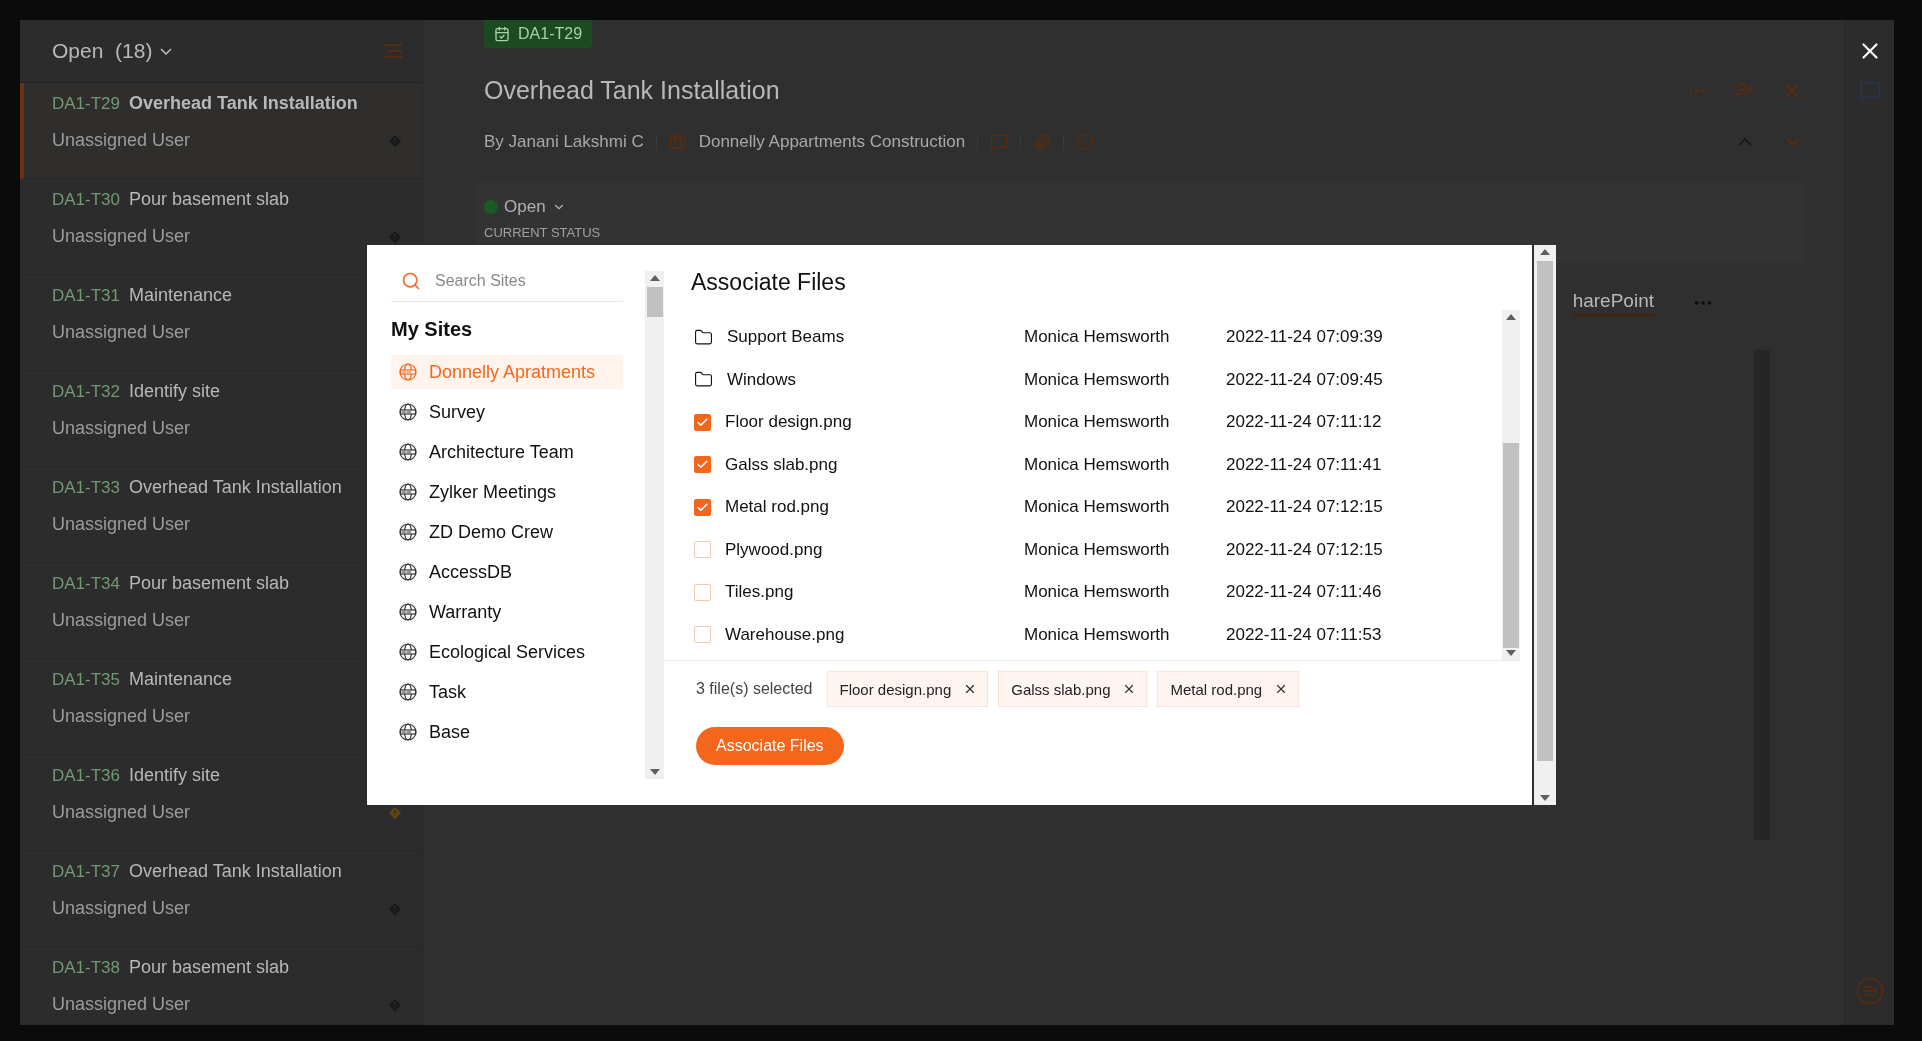  Describe the element at coordinates (832, 142) in the screenshot. I see `project-name: Donnelly Appartments Construction` at that location.